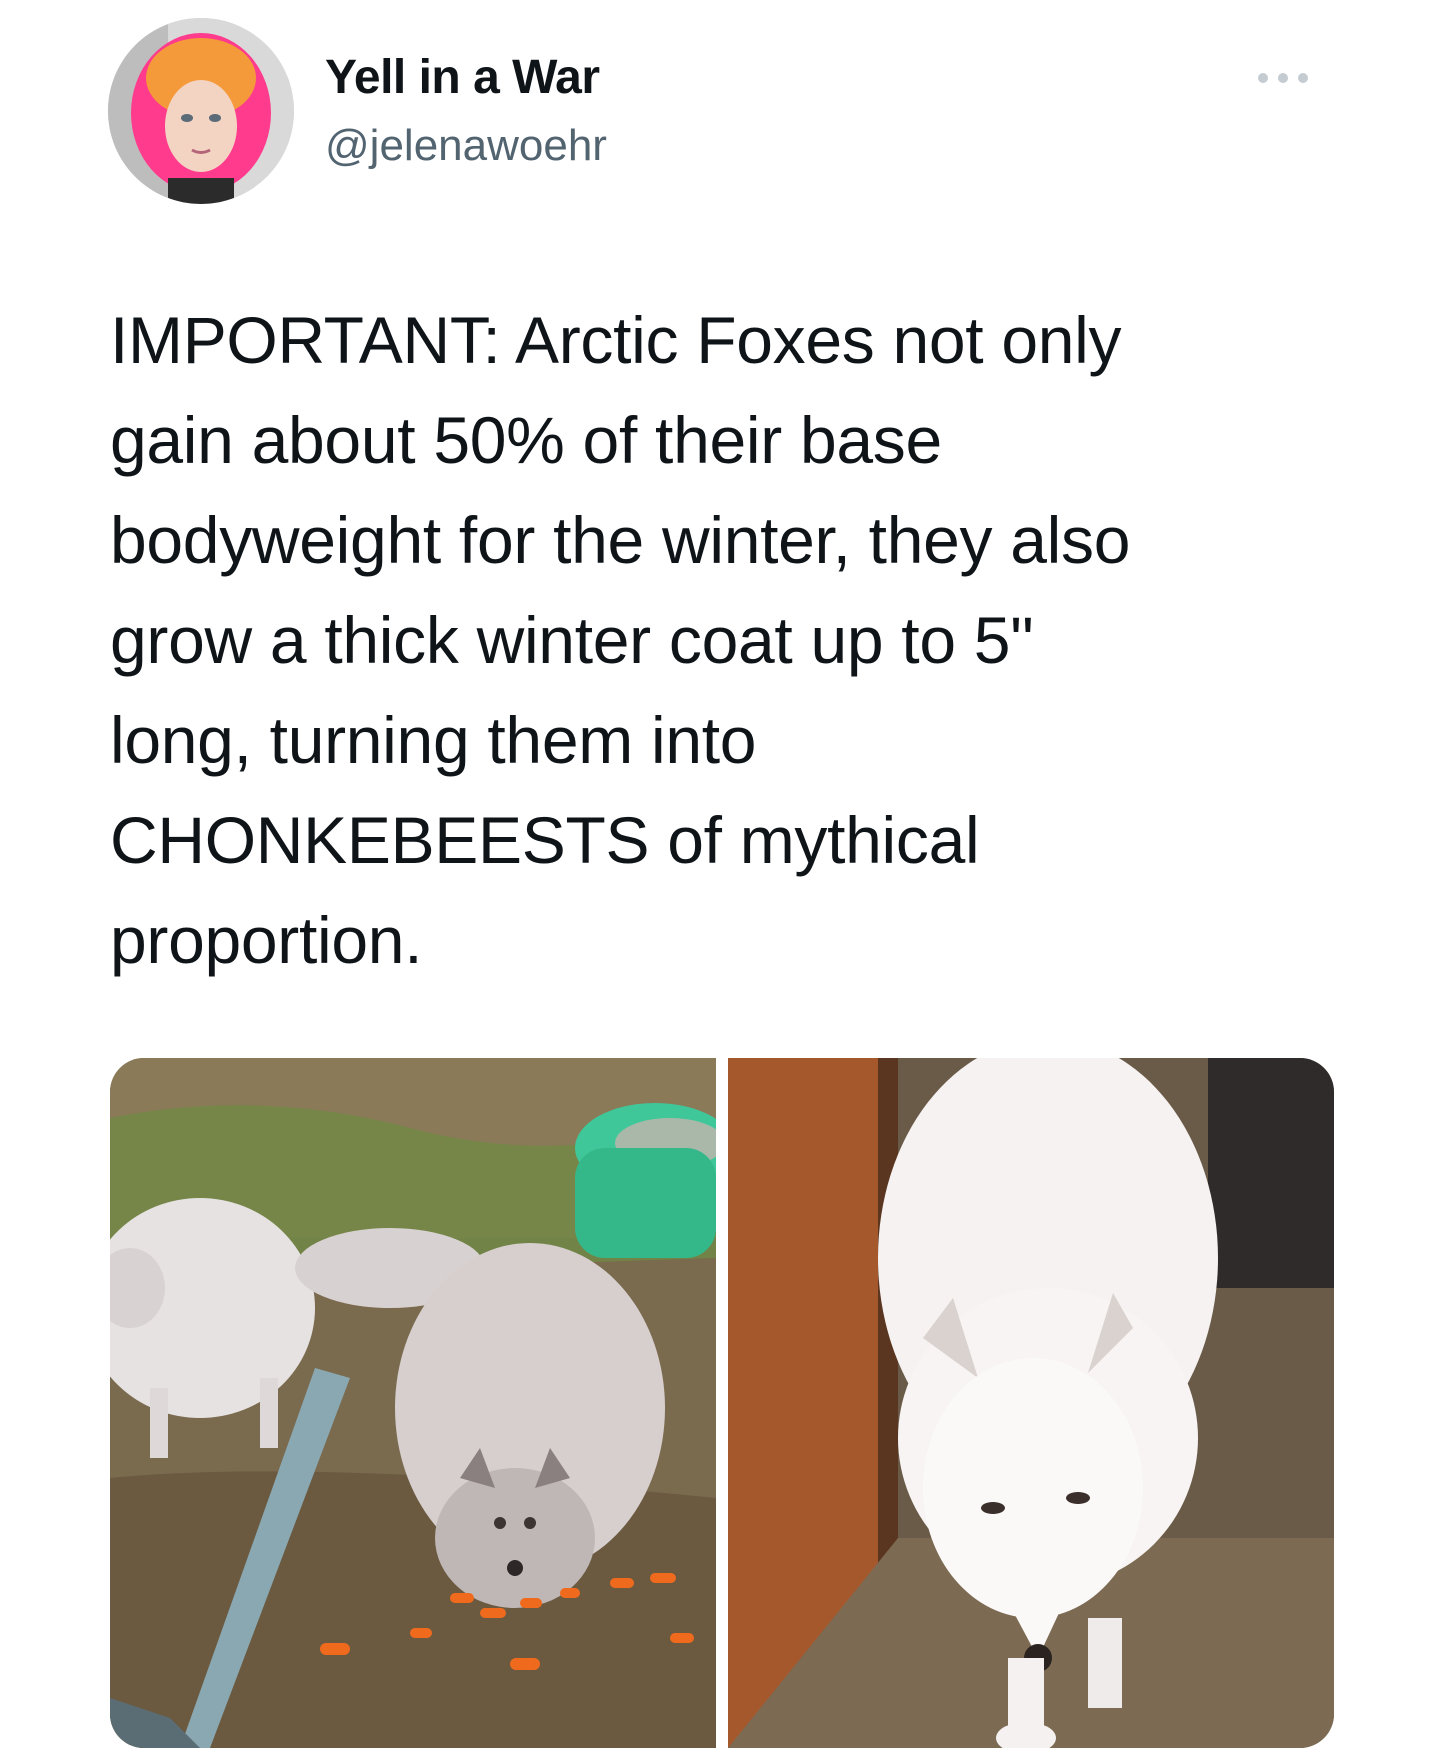 The height and width of the screenshot is (1763, 1440). I want to click on author-name: Yell in a War, so click(462, 78).